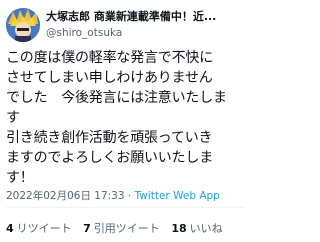 The width and height of the screenshot is (320, 242). Describe the element at coordinates (87, 228) in the screenshot. I see `quotes-count: 7` at that location.